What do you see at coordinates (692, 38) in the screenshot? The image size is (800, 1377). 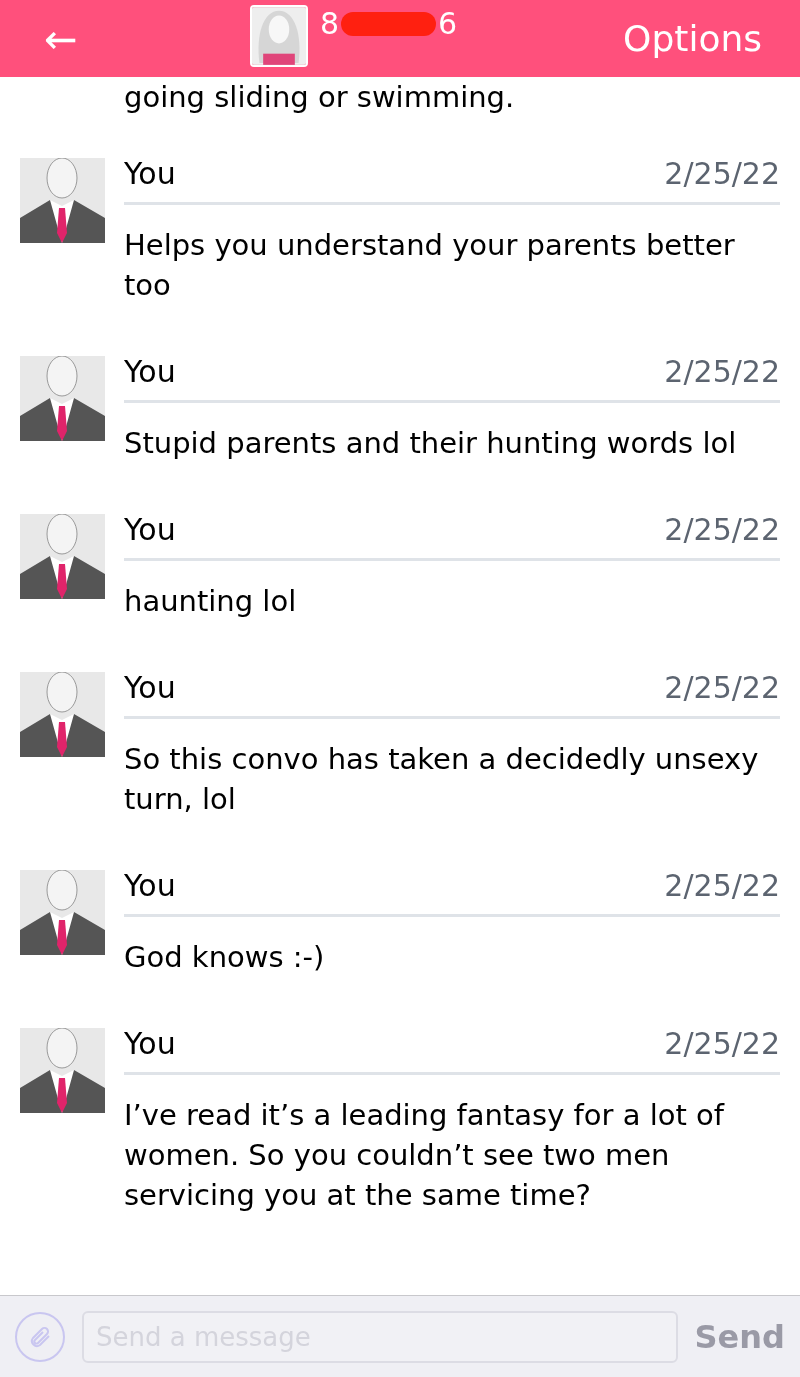 I see `options-button: Options` at bounding box center [692, 38].